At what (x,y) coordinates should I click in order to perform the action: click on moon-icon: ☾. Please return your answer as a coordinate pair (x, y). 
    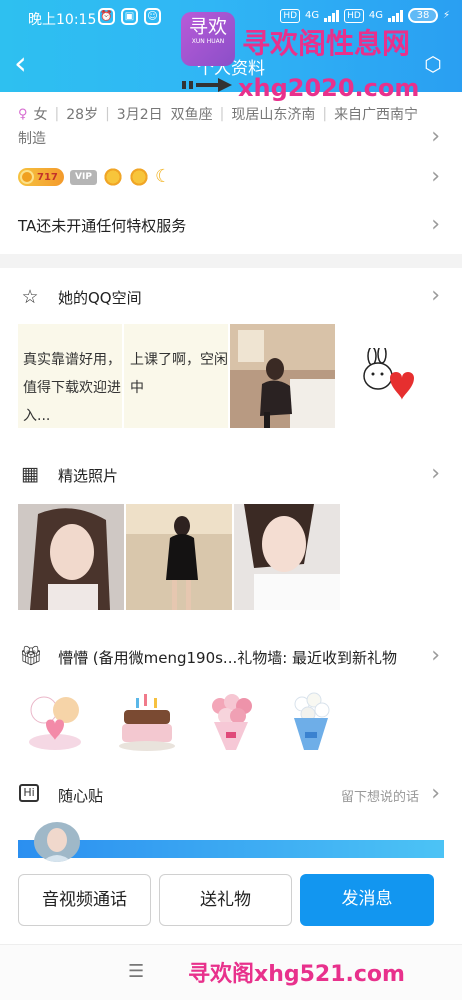
    Looking at the image, I should click on (163, 176).